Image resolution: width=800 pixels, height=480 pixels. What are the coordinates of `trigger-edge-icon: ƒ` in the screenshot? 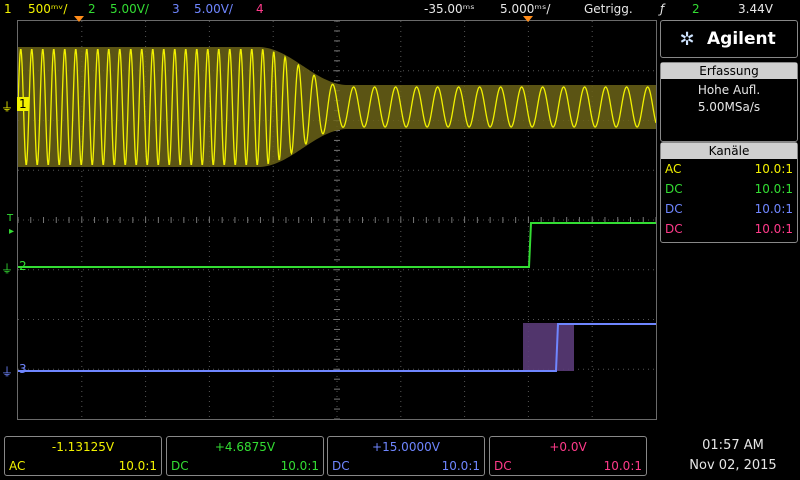 It's located at (662, 9).